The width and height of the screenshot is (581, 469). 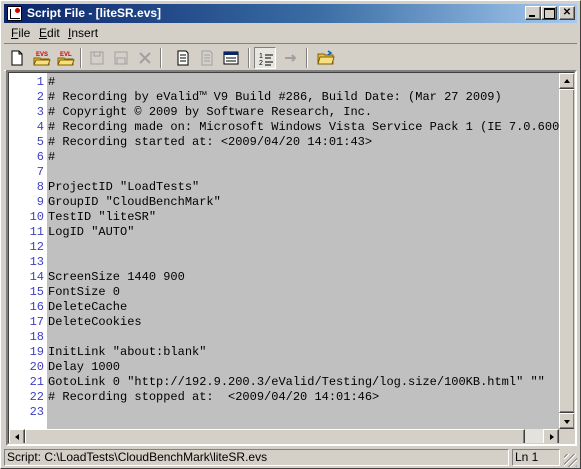 I want to click on window-title: Script File - [liteSR.evs], so click(x=94, y=13).